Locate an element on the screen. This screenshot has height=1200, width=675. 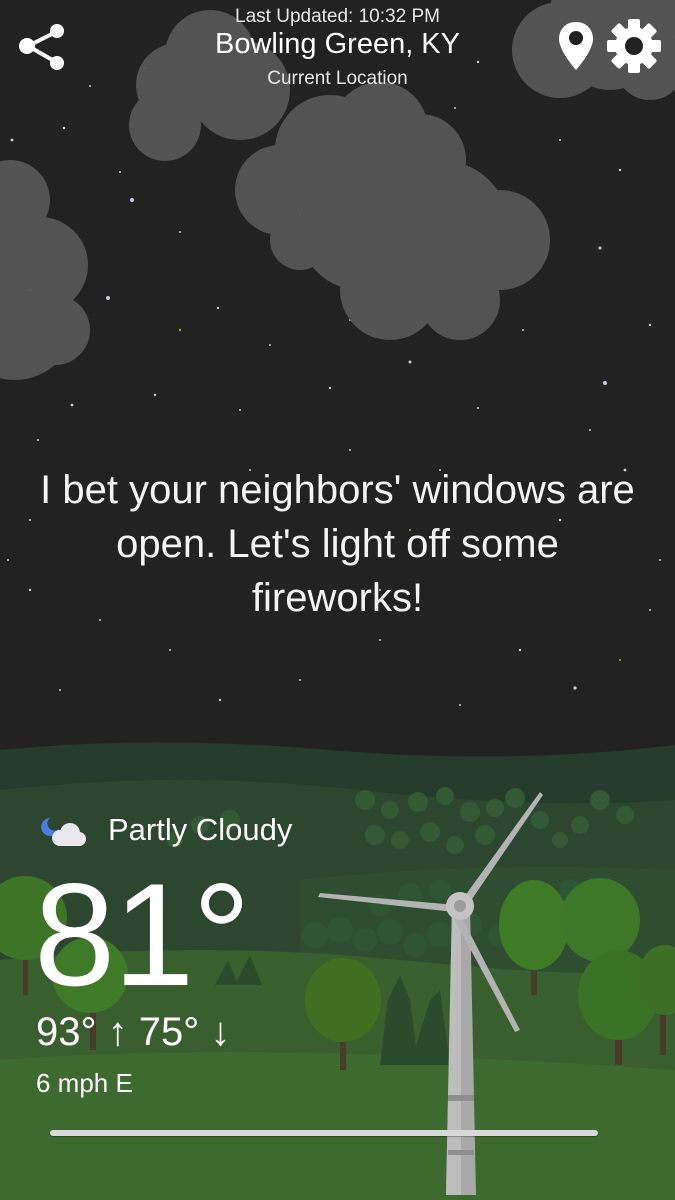
gear-icon is located at coordinates (634, 46).